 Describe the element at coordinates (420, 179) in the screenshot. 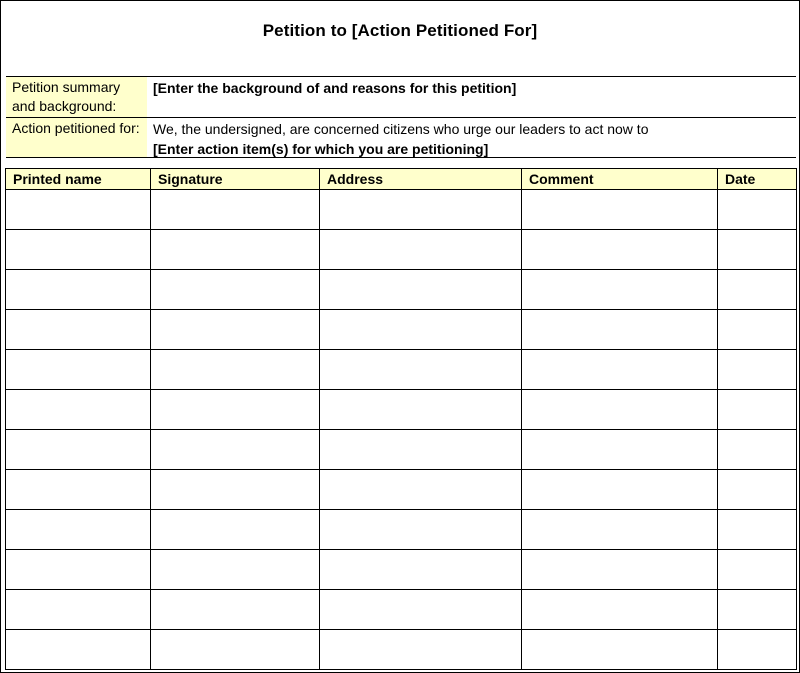

I see `column-header-address: Address` at that location.